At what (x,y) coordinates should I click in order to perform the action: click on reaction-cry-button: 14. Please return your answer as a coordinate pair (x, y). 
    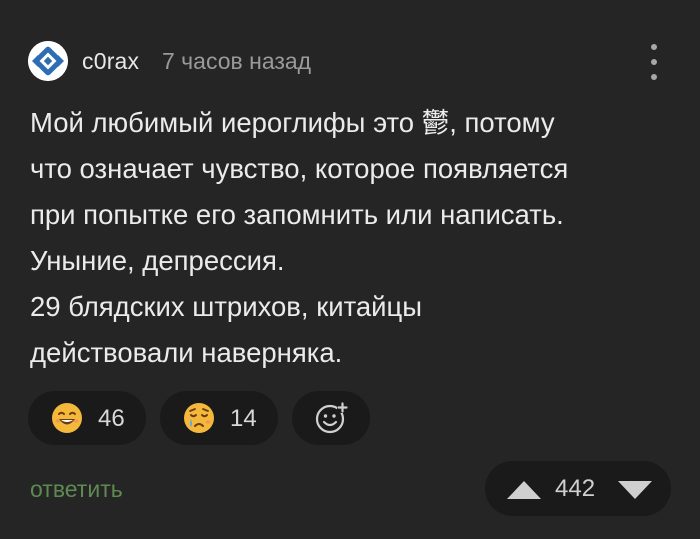
    Looking at the image, I should click on (219, 418).